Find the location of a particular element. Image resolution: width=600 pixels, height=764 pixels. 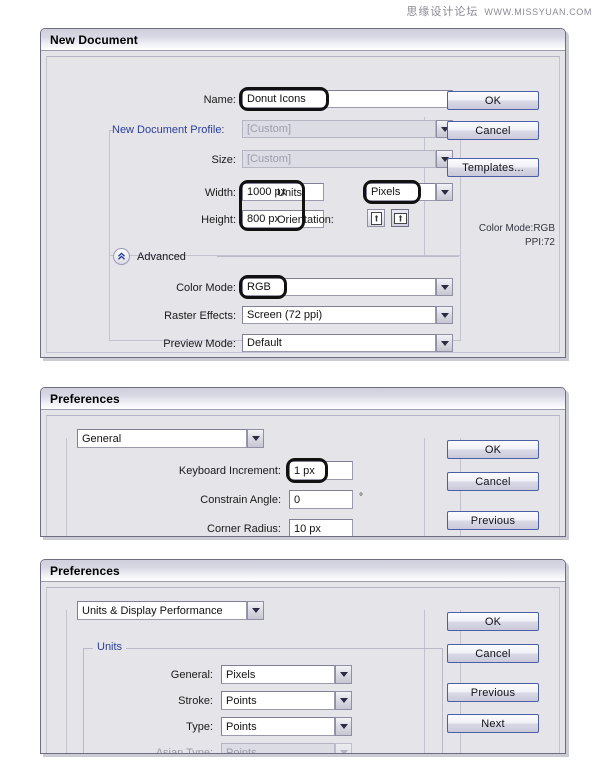

raster-effects-select: Screen (72 ppi) is located at coordinates (339, 315).